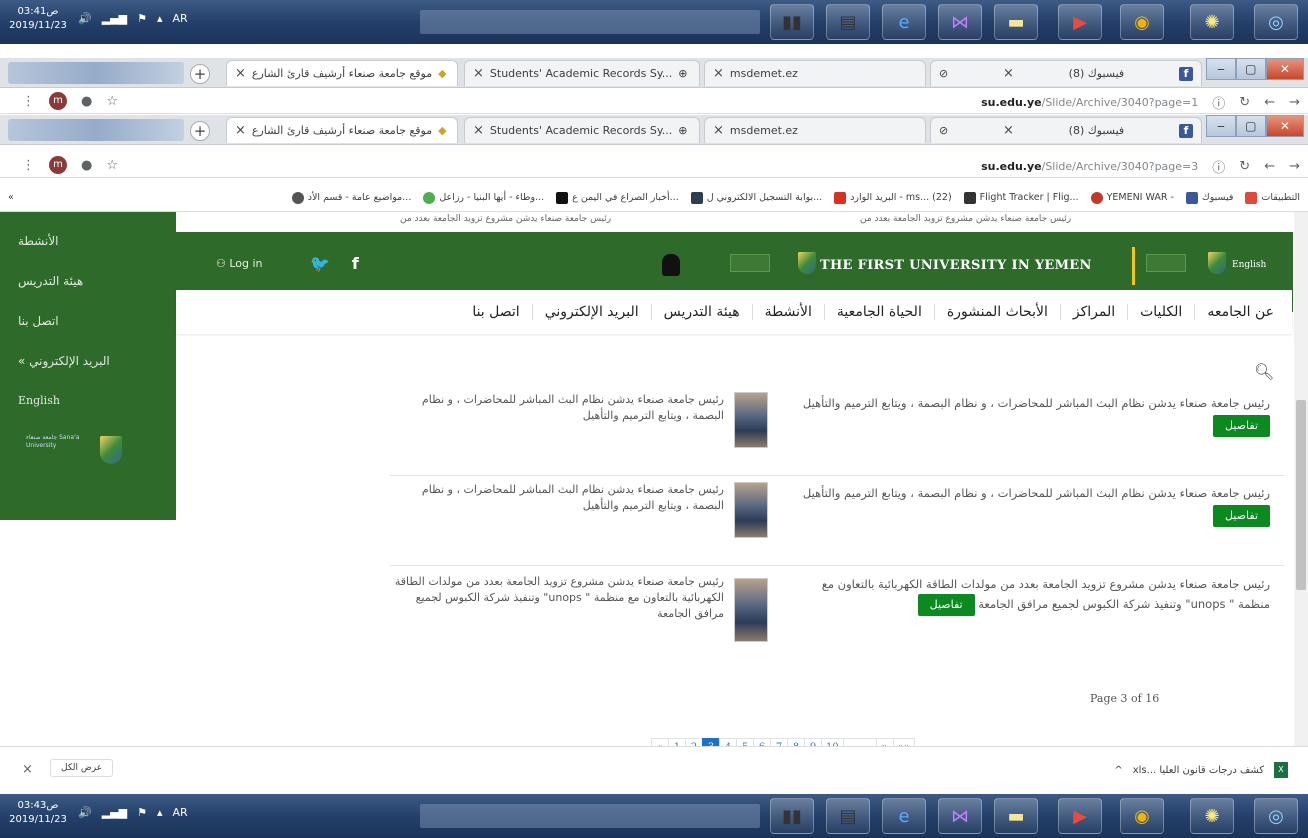  What do you see at coordinates (660, 742) in the screenshot?
I see `pagination-prev: «` at bounding box center [660, 742].